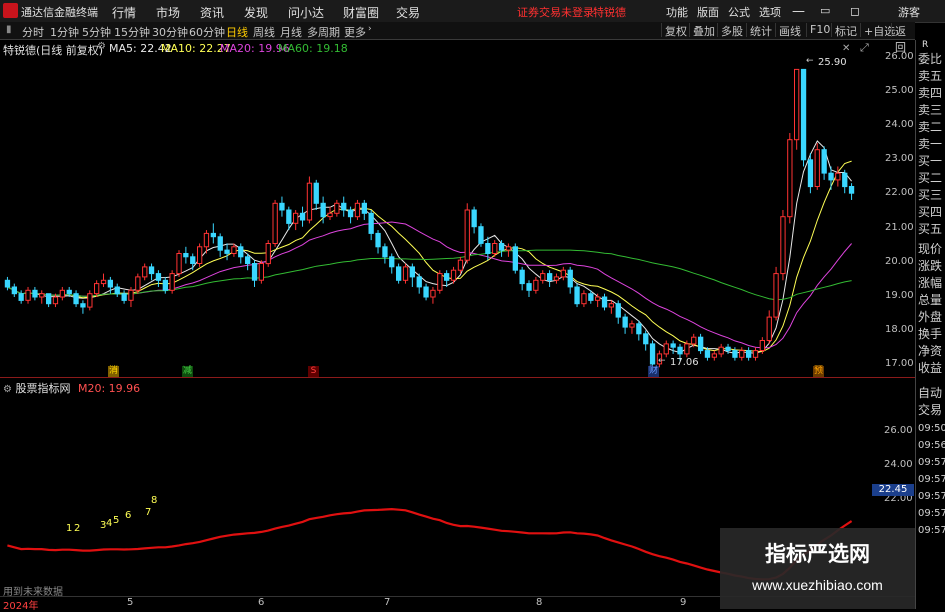  Describe the element at coordinates (909, 12) in the screenshot. I see `guest-label: 游客` at that location.